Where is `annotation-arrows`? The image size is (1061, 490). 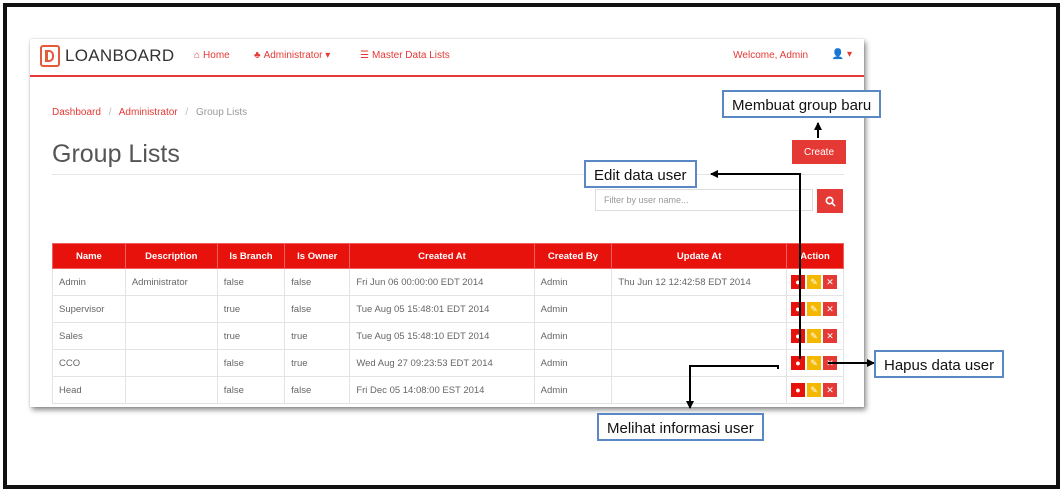
annotation-arrows is located at coordinates (780, 265).